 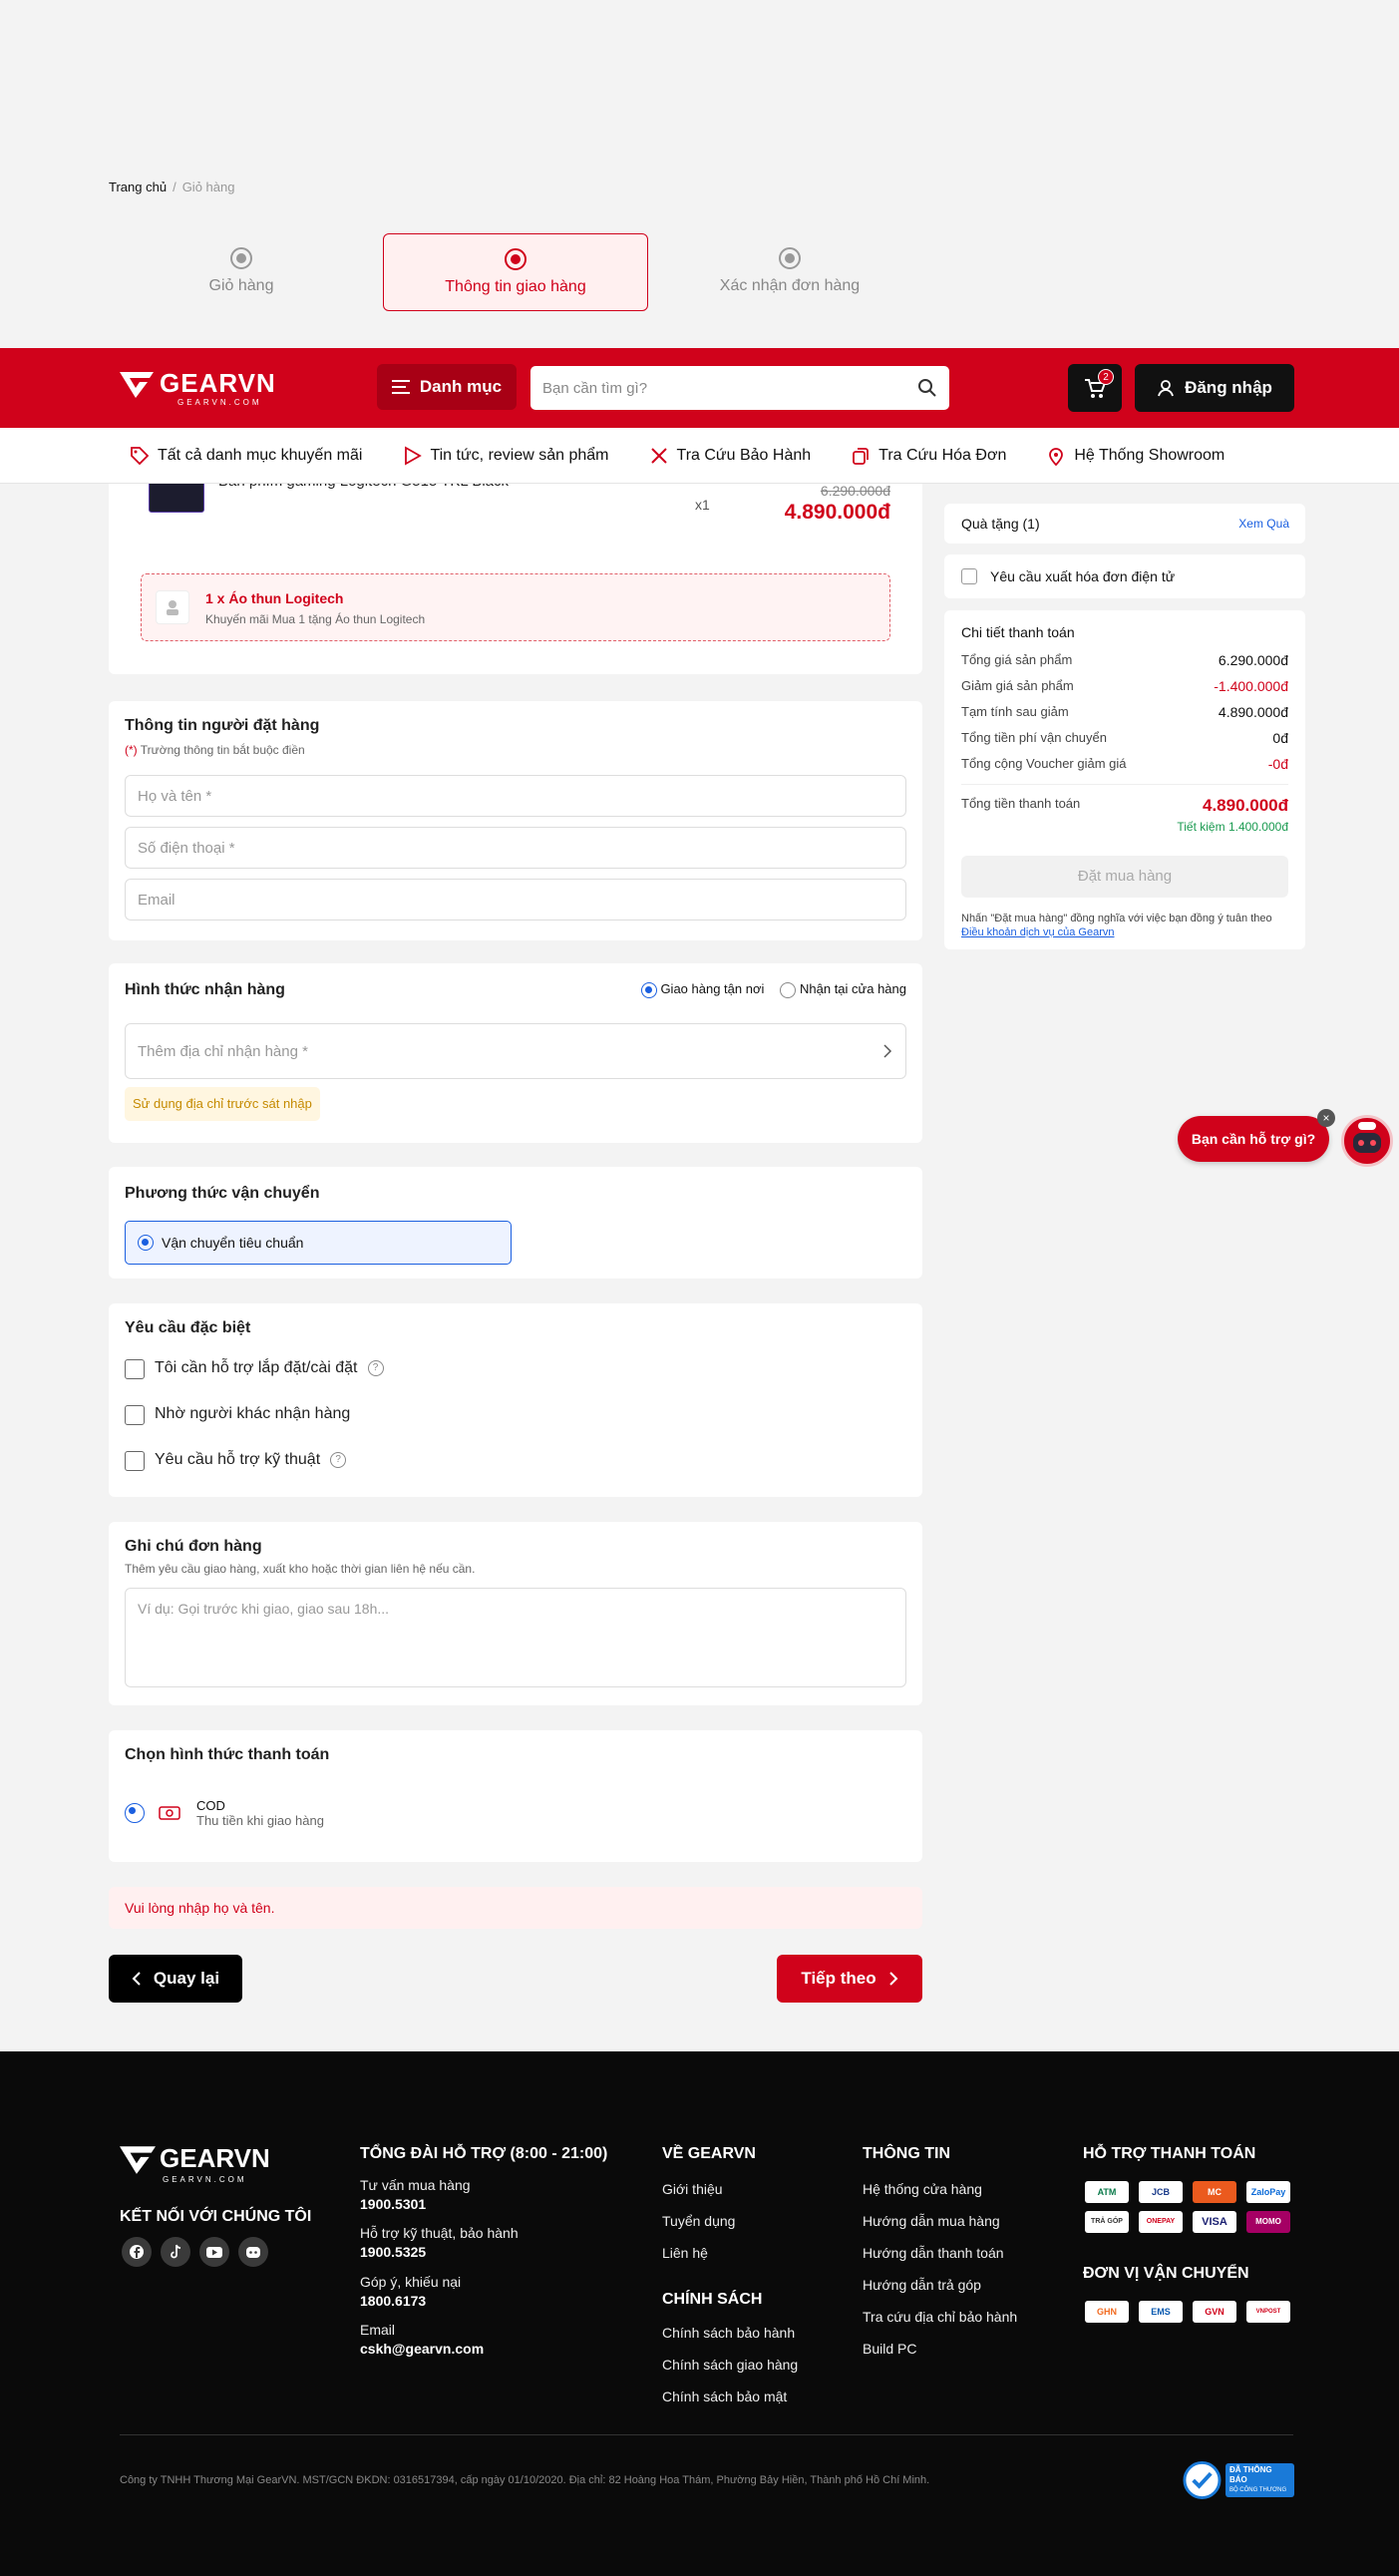 What do you see at coordinates (906, 2153) in the screenshot?
I see `info-title: THÔNG TIN` at bounding box center [906, 2153].